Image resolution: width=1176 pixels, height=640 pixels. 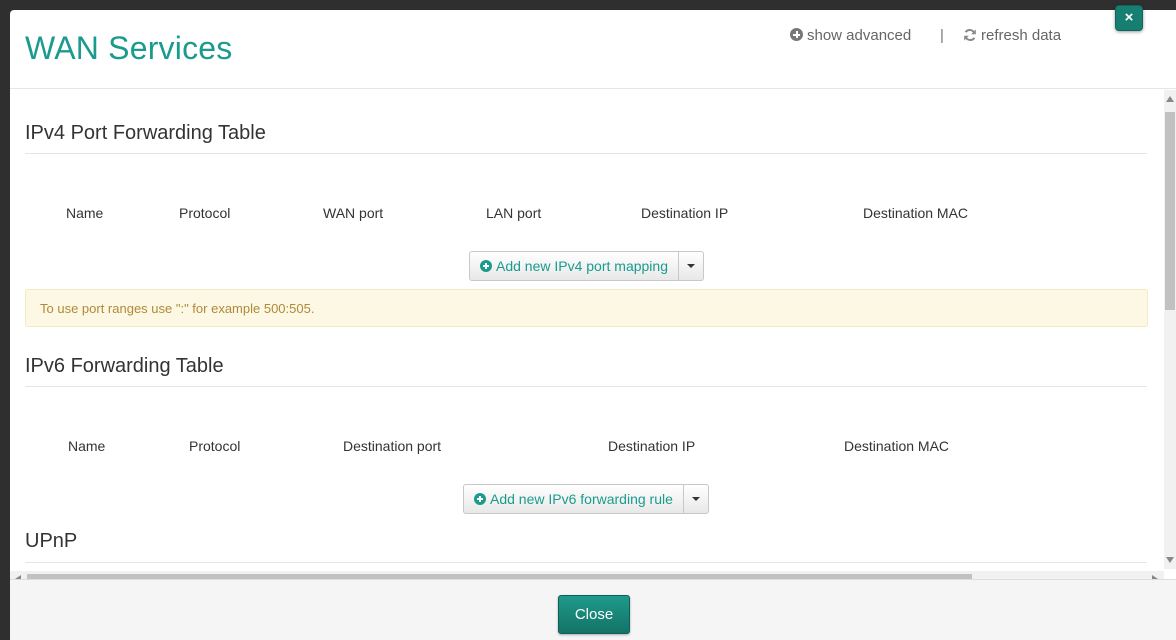 I want to click on ipv4-col-destination-mac: Destination MAC, so click(x=916, y=213).